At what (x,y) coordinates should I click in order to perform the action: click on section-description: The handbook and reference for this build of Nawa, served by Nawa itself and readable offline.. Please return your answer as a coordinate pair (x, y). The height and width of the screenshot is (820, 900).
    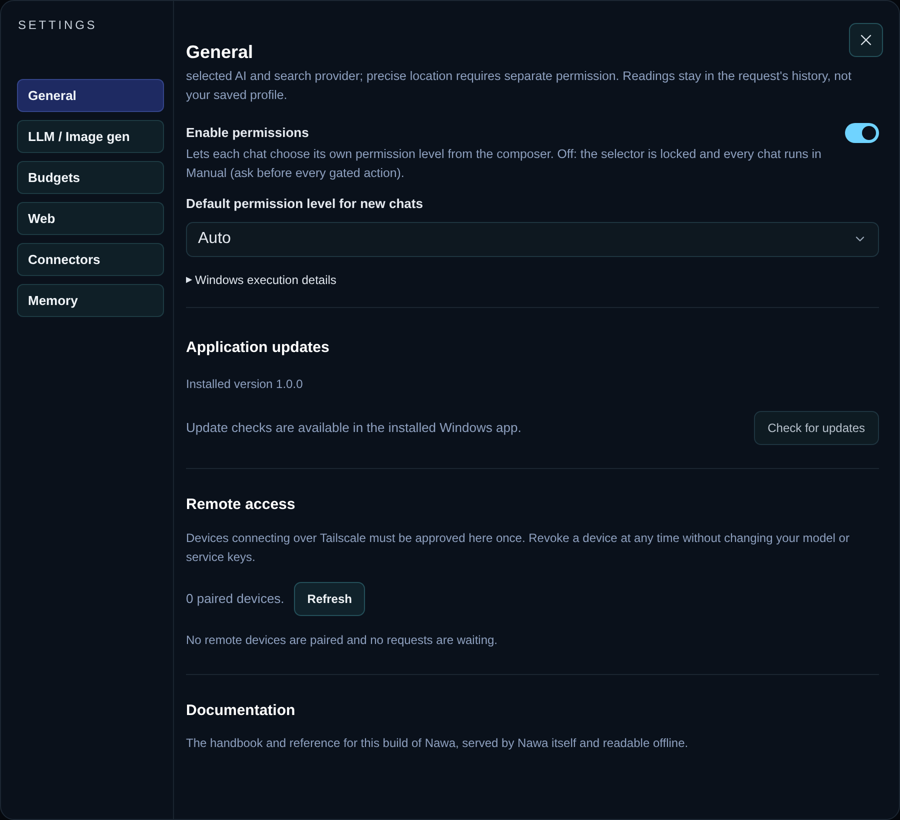
    Looking at the image, I should click on (438, 743).